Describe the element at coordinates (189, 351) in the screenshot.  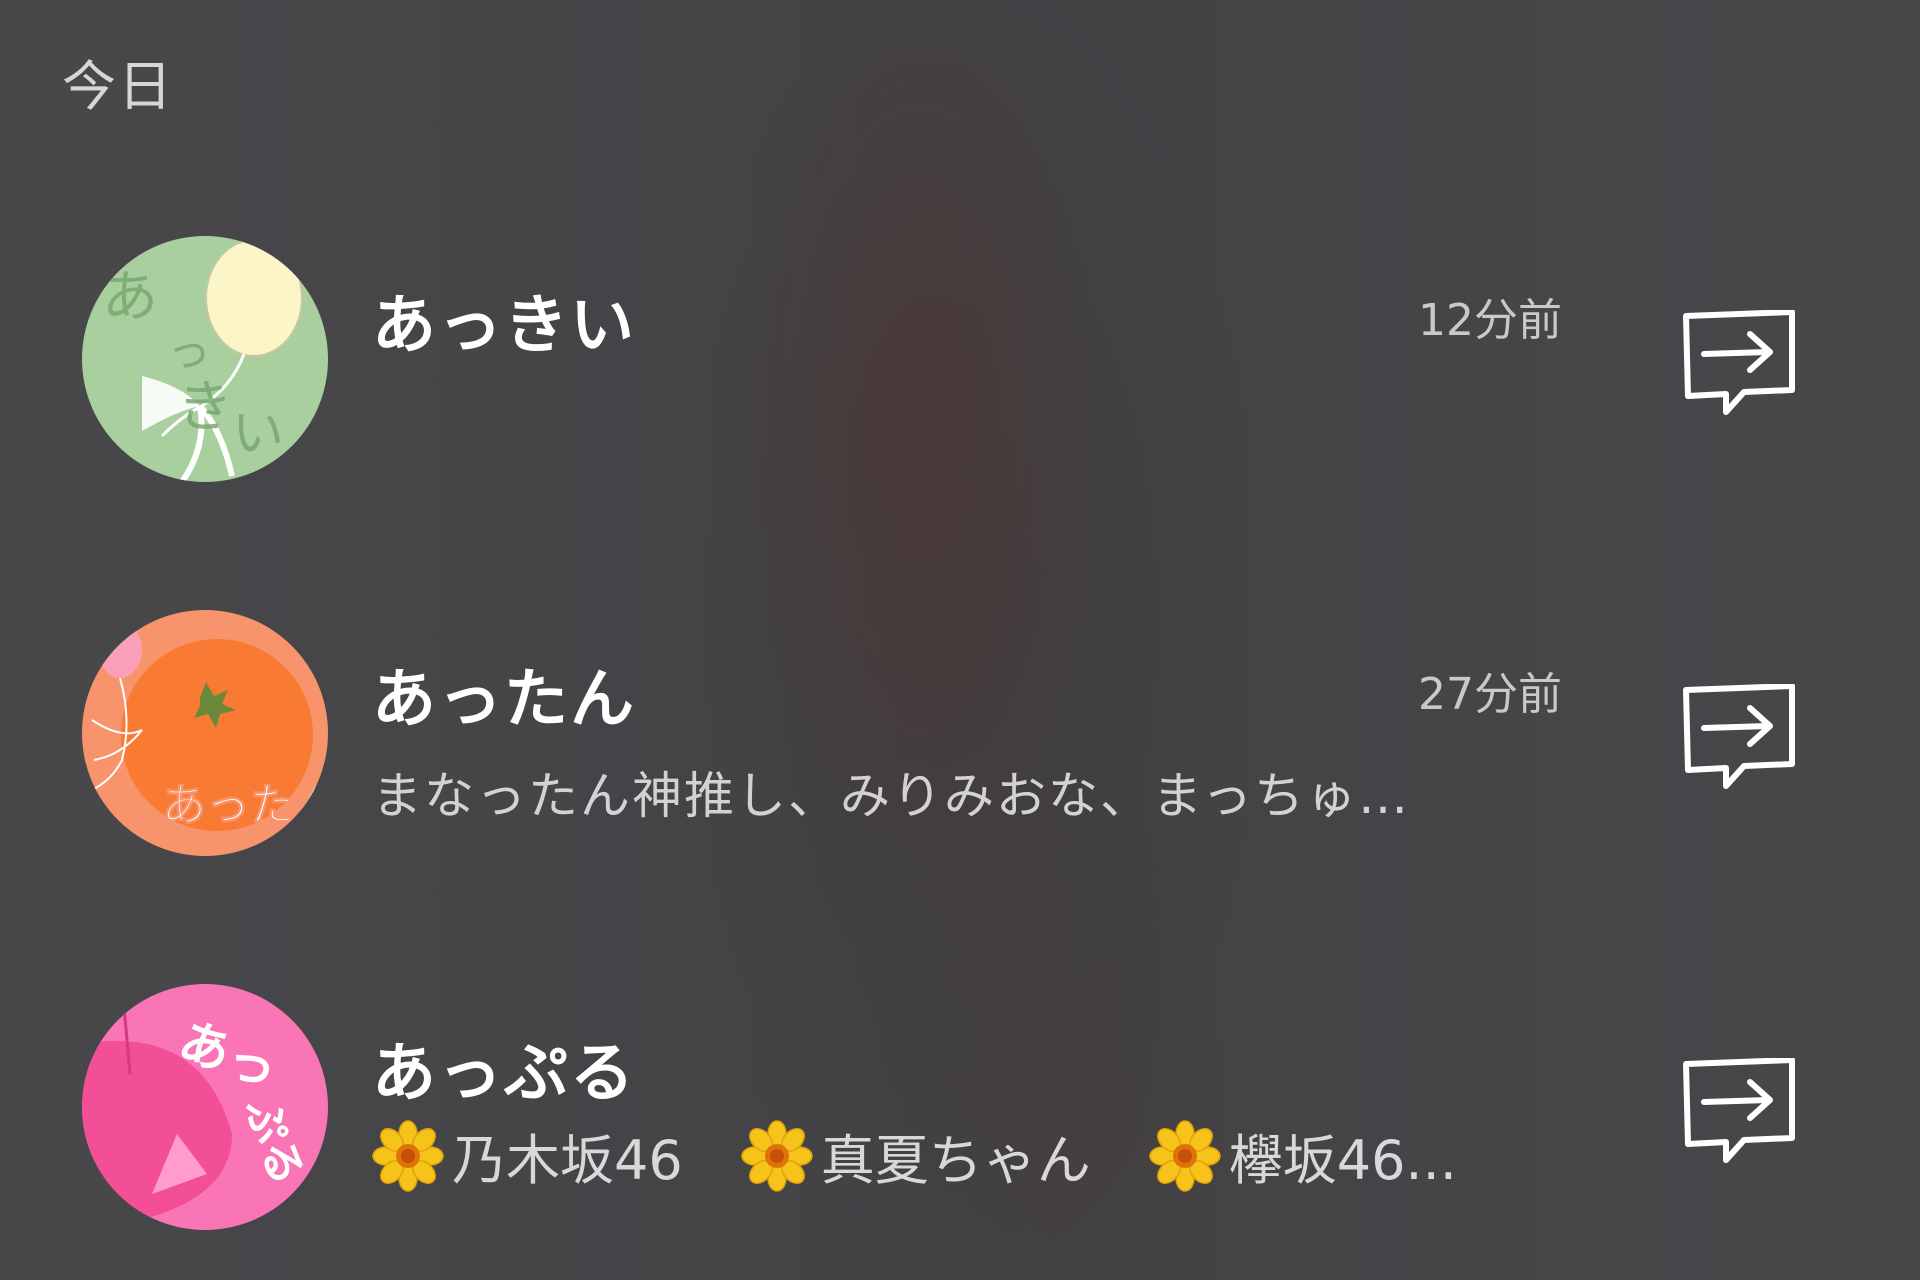
I see `svg-text: っ` at that location.